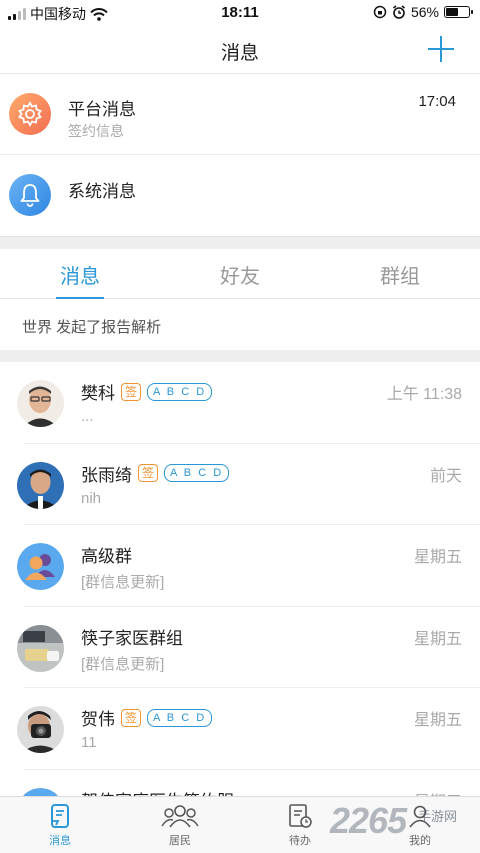 Image resolution: width=480 pixels, height=853 pixels. What do you see at coordinates (400, 273) in the screenshot?
I see `tab-groups: 群组` at bounding box center [400, 273].